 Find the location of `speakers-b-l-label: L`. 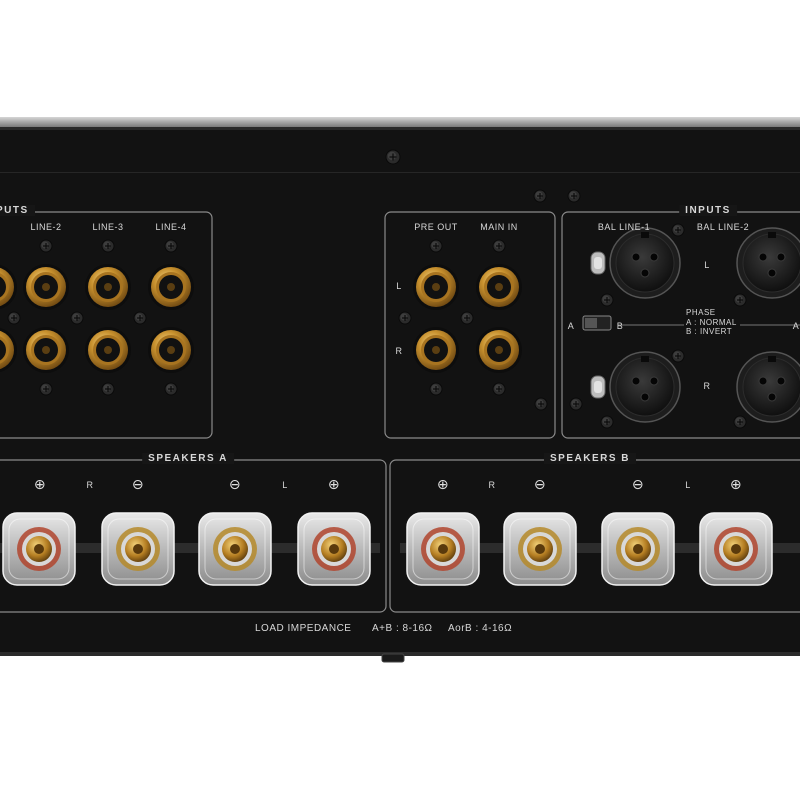

speakers-b-l-label: L is located at coordinates (688, 485).